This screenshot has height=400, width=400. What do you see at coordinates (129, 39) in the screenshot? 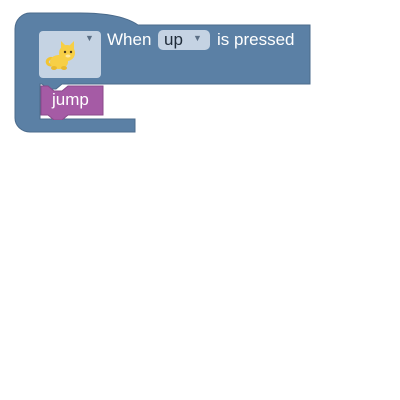
I see `when-label: When` at bounding box center [129, 39].